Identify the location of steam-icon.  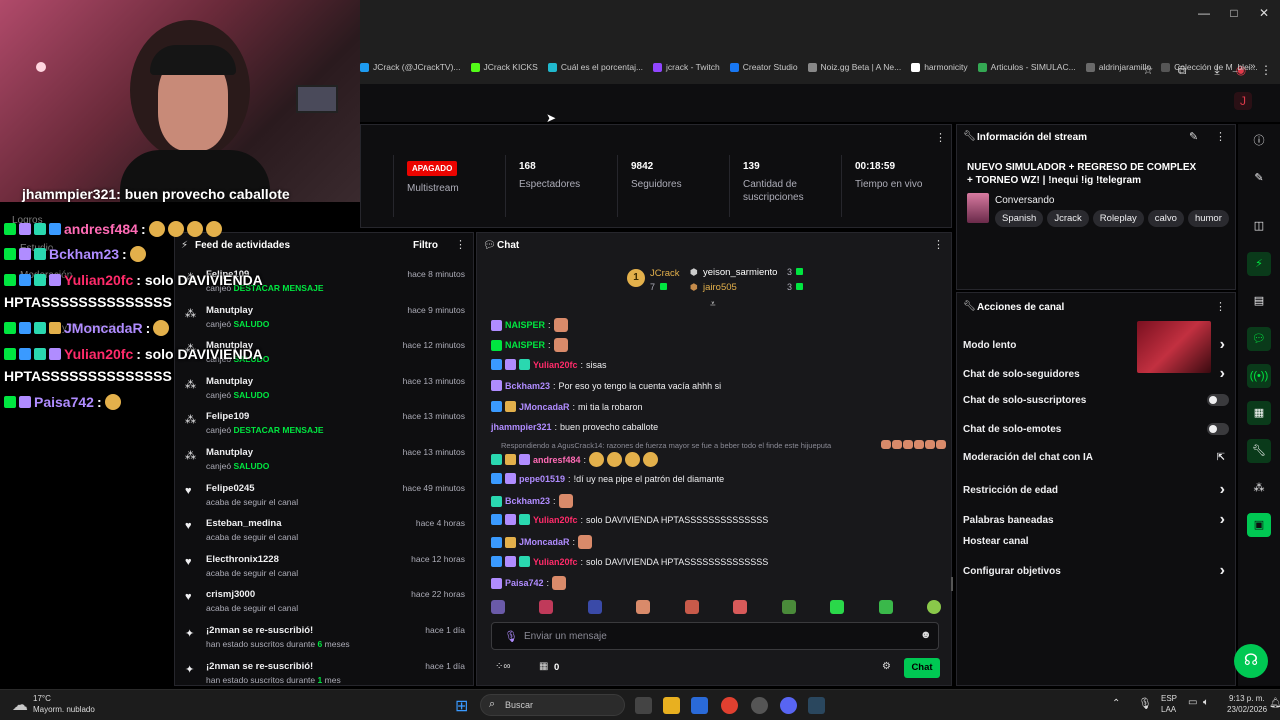
(816, 705).